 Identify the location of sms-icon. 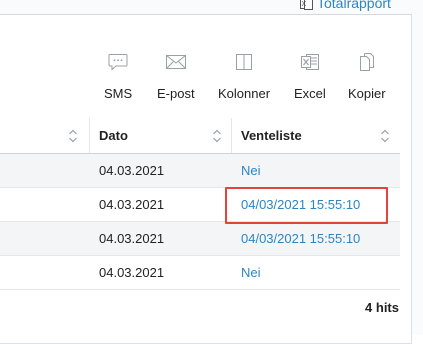
(118, 62).